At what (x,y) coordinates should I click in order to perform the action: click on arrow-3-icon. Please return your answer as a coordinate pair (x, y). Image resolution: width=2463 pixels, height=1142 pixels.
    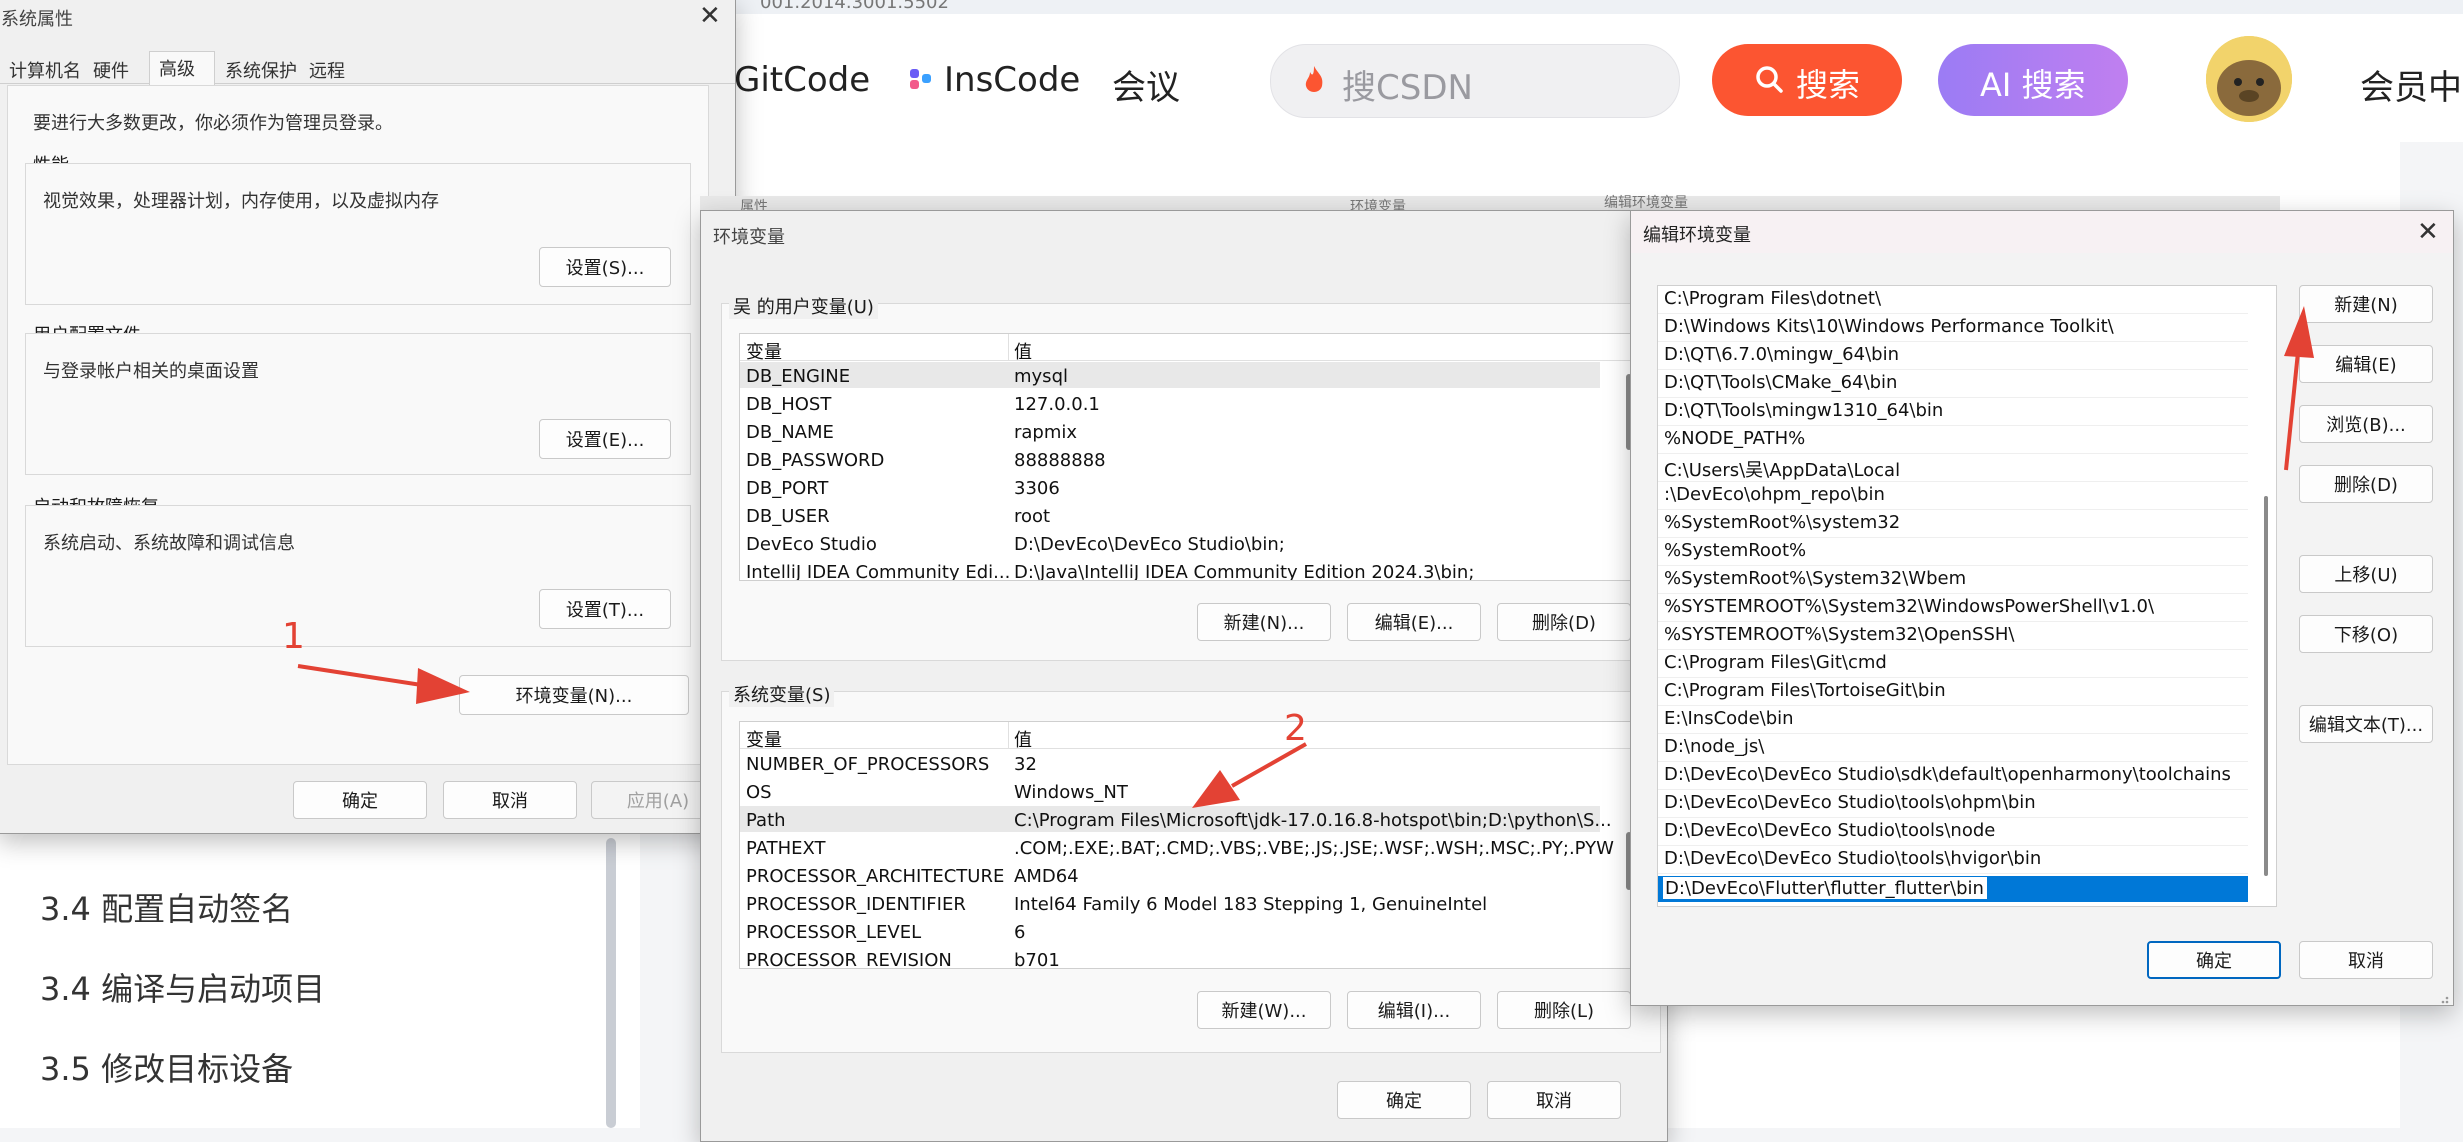
    Looking at the image, I should click on (2299, 388).